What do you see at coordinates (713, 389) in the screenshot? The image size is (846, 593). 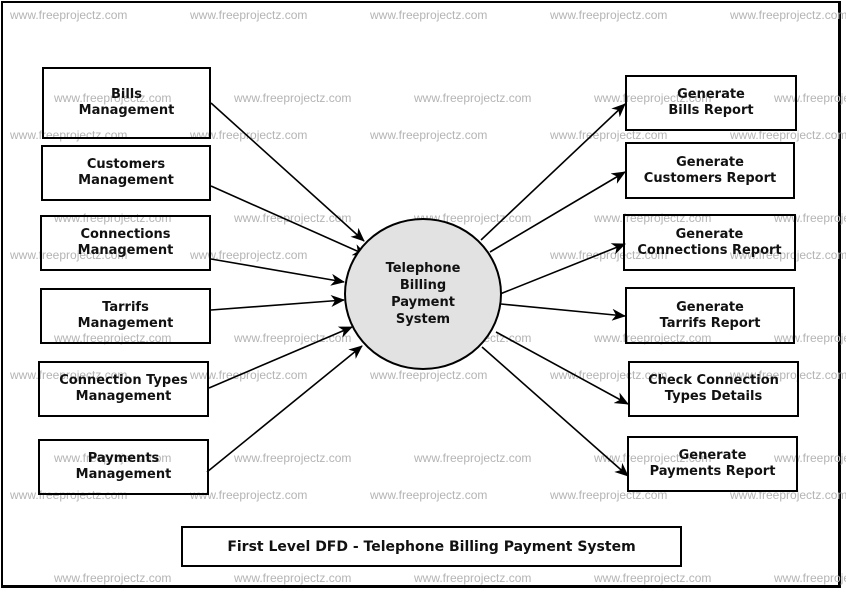 I see `entity-check-connection-types-details: Check Connection Types Details` at bounding box center [713, 389].